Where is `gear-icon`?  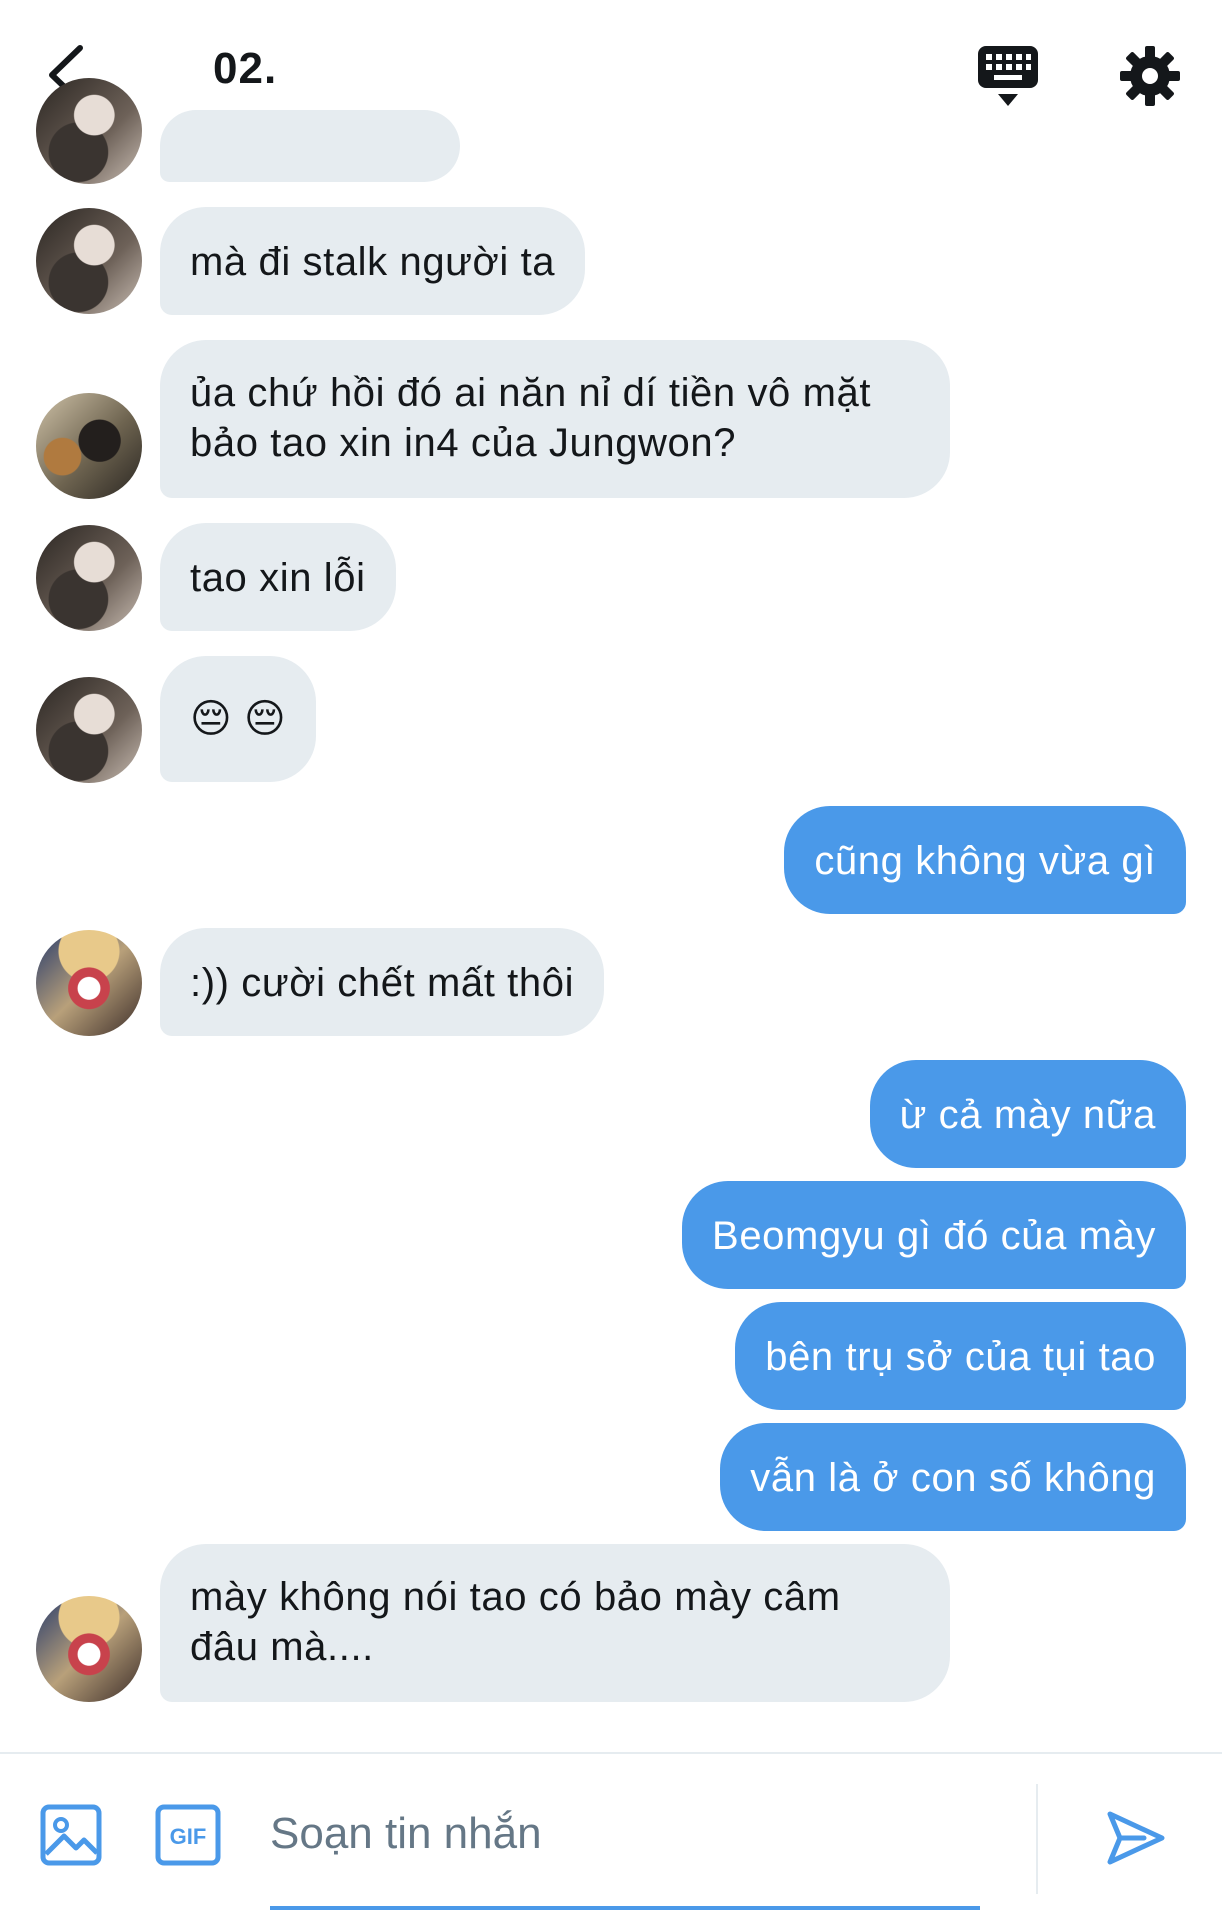 gear-icon is located at coordinates (1150, 76).